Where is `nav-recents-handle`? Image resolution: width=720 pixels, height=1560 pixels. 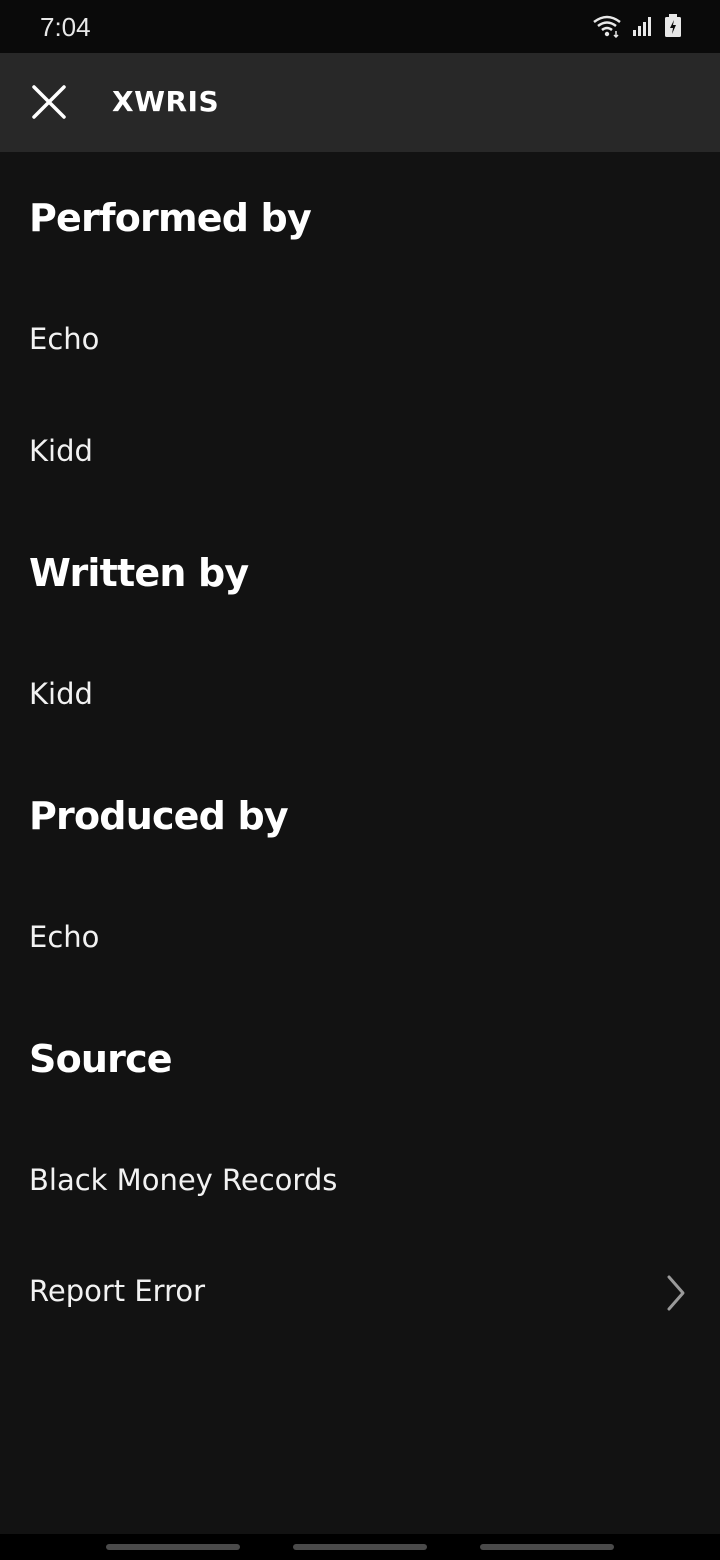 nav-recents-handle is located at coordinates (173, 1547).